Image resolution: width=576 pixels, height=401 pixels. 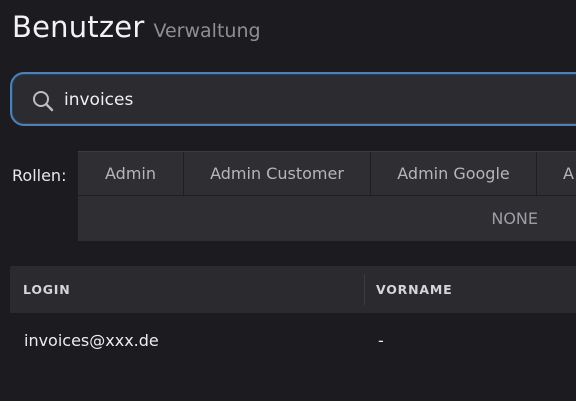 What do you see at coordinates (308, 218) in the screenshot?
I see `role-none-option: NONE` at bounding box center [308, 218].